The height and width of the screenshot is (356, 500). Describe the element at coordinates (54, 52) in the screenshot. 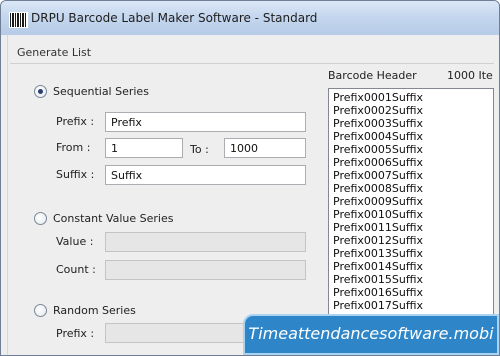

I see `group-title: Generate List` at that location.